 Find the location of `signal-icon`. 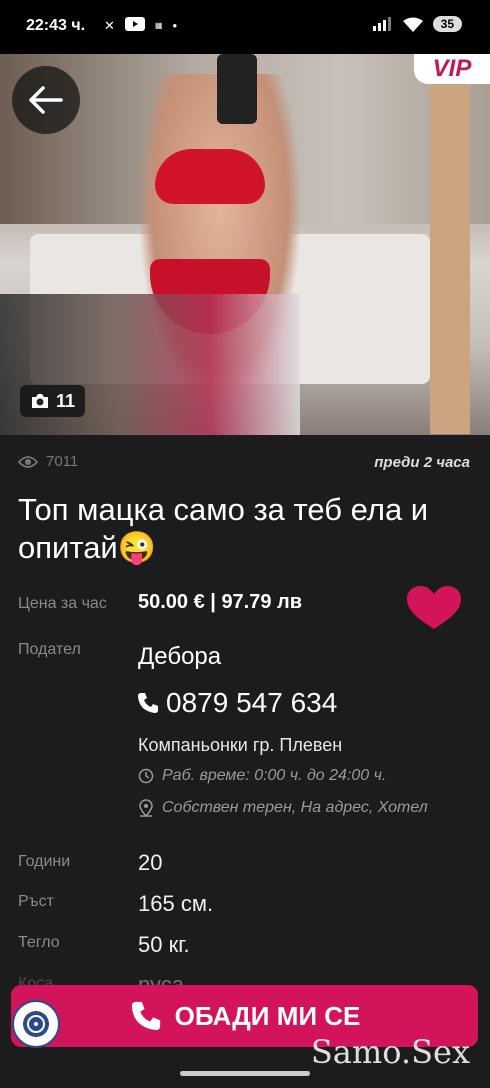

signal-icon is located at coordinates (381, 24).